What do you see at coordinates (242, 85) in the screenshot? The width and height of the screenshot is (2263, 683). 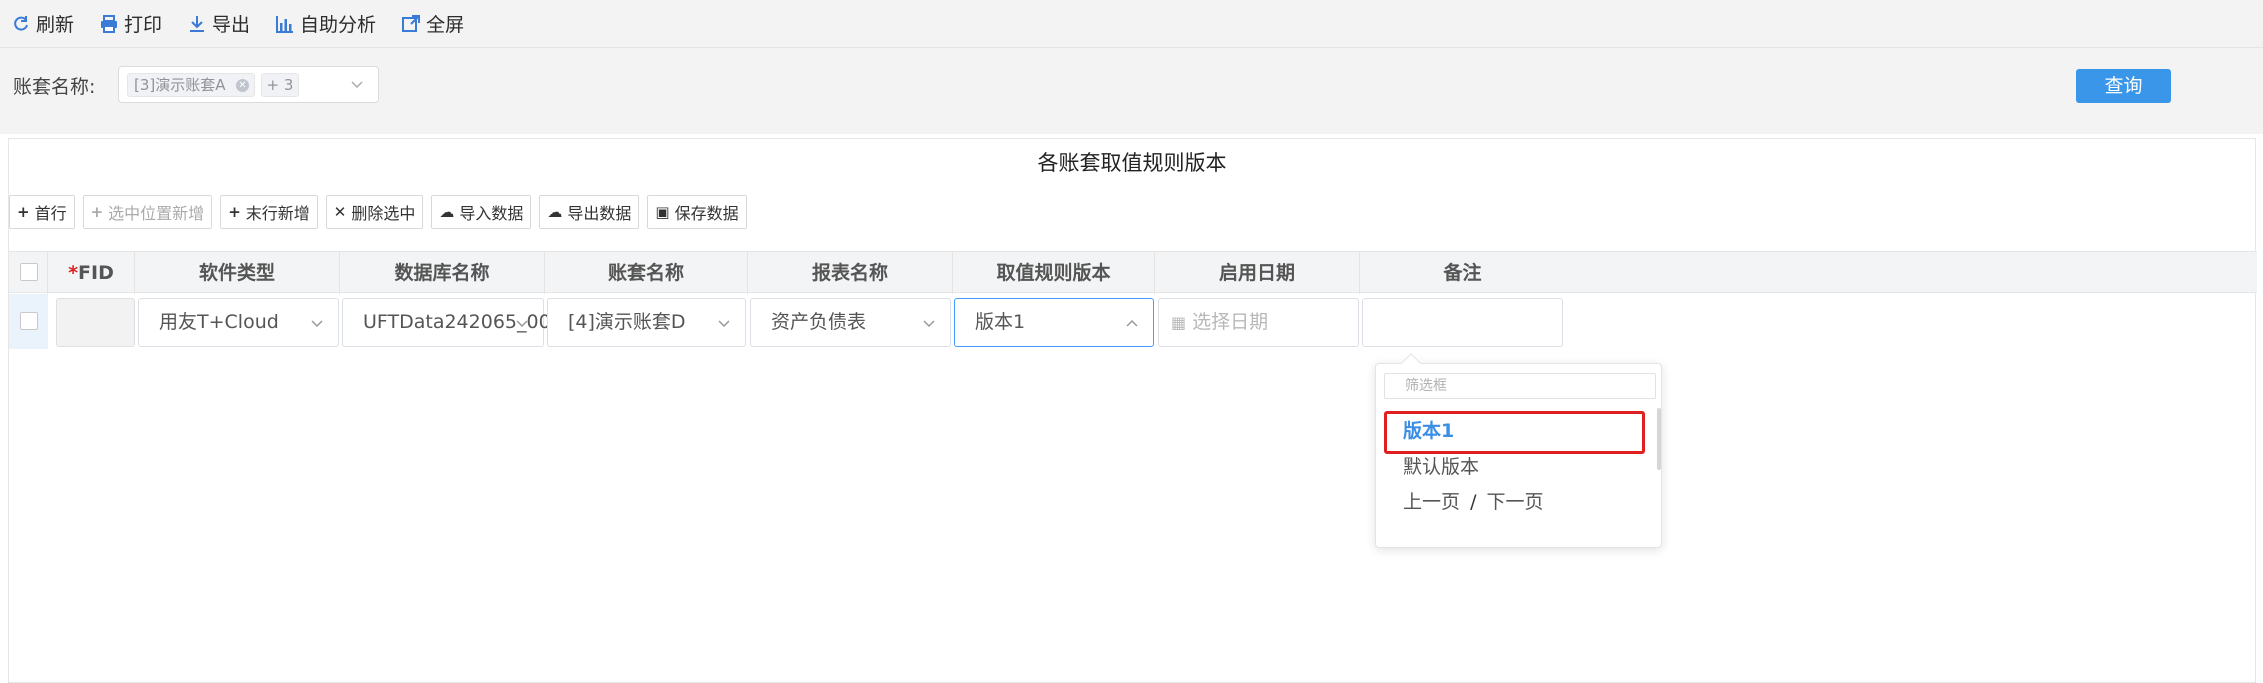 I see `tag-close-icon: ✕` at bounding box center [242, 85].